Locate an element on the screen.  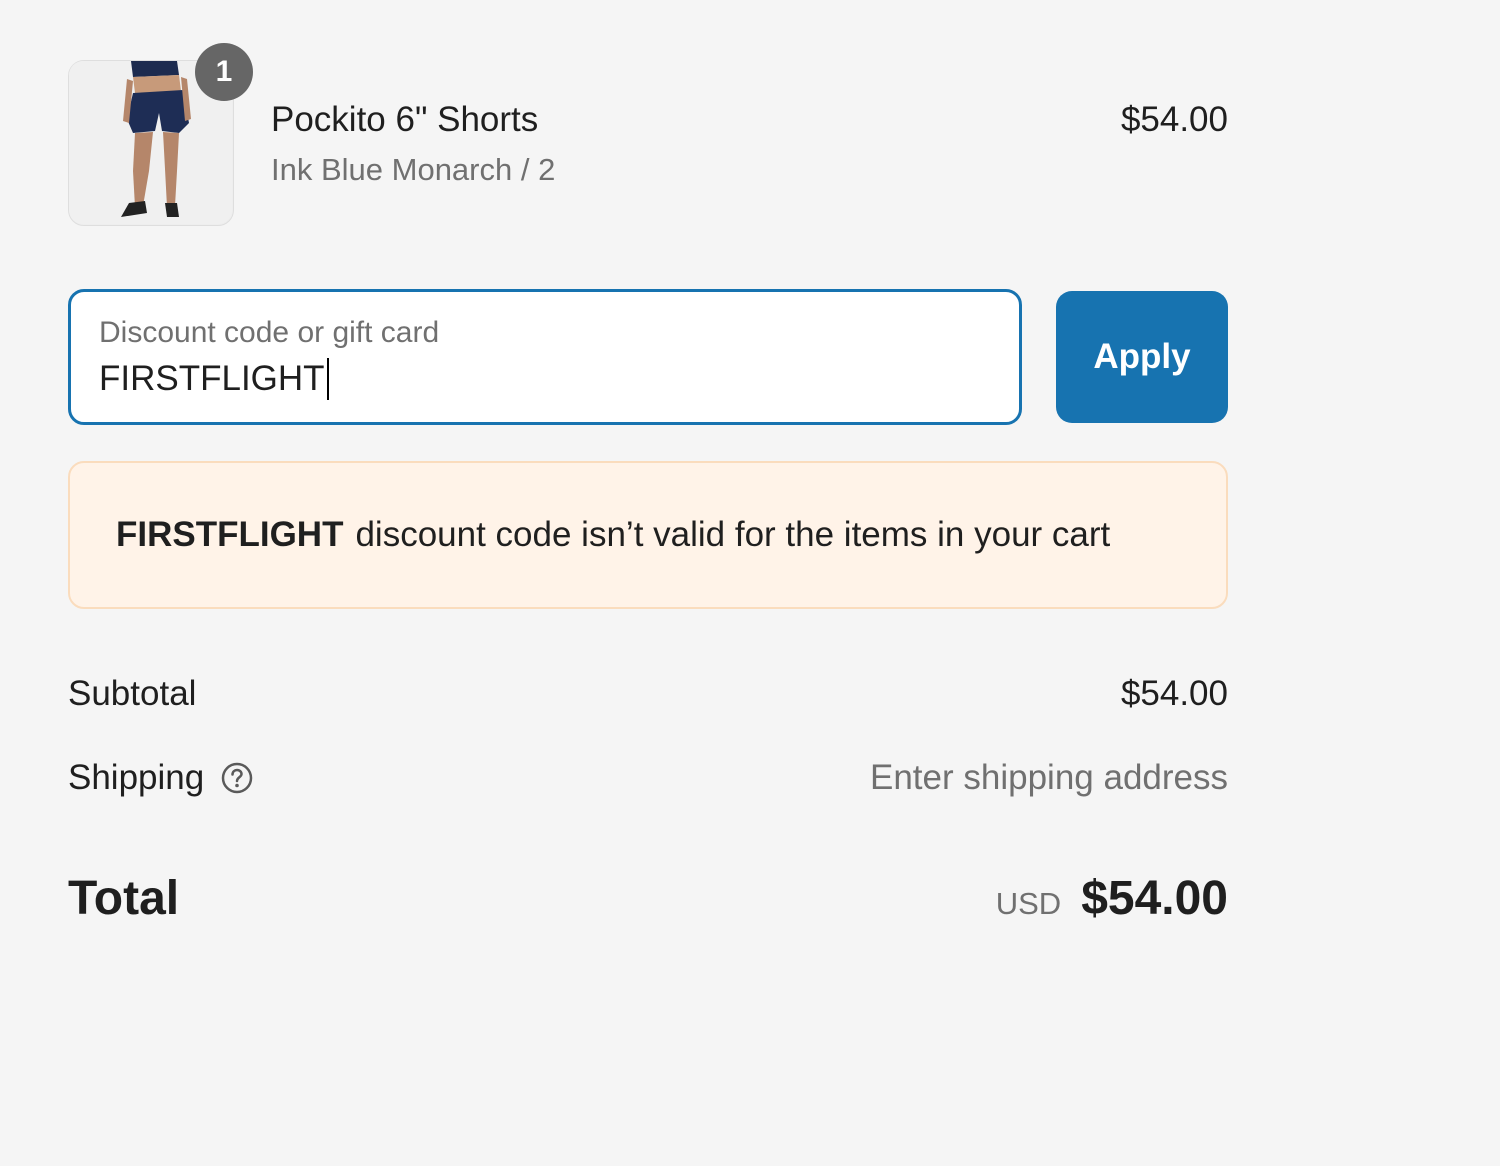
shipping-row: Shipping Enter shipping address is located at coordinates (648, 778).